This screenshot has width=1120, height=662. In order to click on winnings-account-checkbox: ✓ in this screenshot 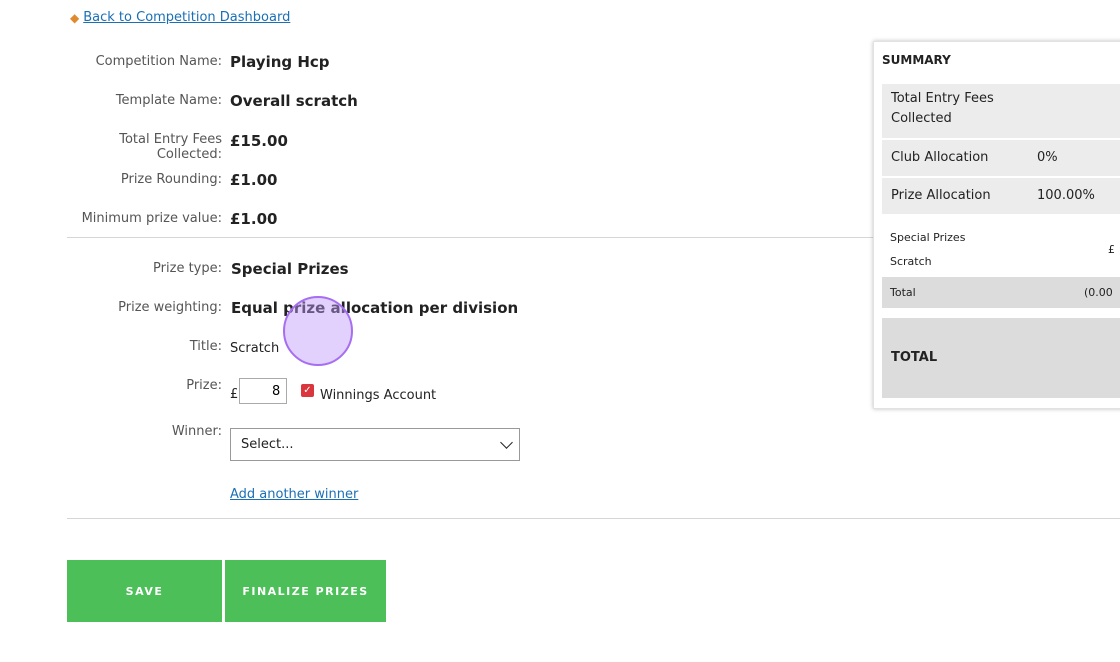, I will do `click(307, 390)`.